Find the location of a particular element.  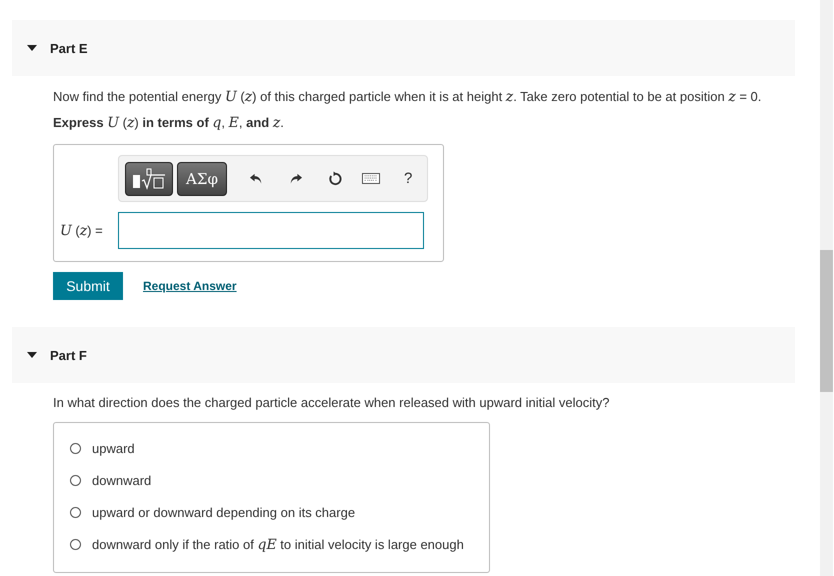

question-text: In what direction does the charged particle accelerate when released with upward initial velocity? is located at coordinates (331, 403).